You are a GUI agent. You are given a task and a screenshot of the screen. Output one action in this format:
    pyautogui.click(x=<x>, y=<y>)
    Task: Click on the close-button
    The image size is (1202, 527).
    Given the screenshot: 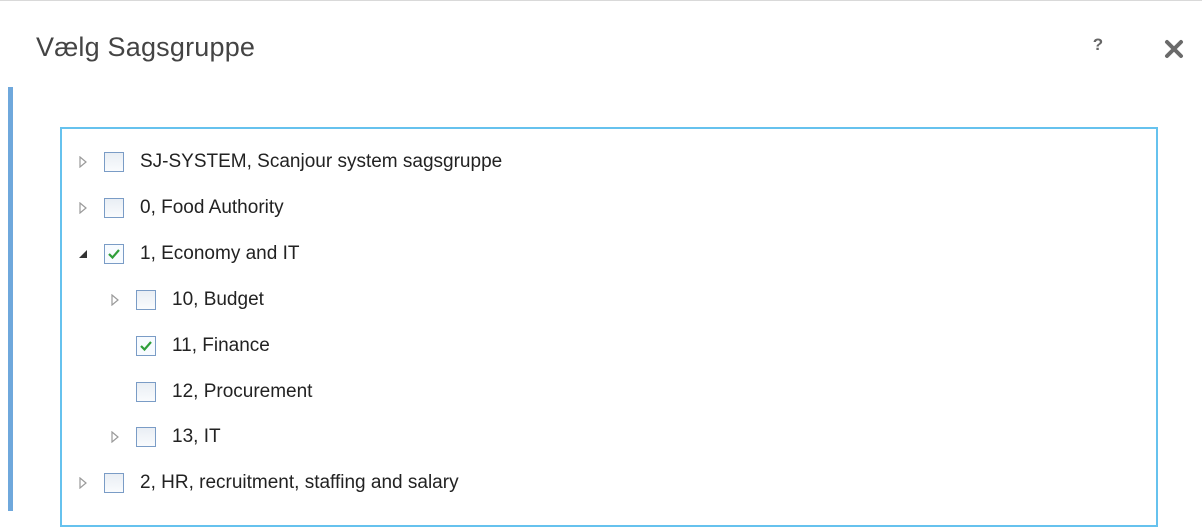 What is the action you would take?
    pyautogui.click(x=1174, y=50)
    